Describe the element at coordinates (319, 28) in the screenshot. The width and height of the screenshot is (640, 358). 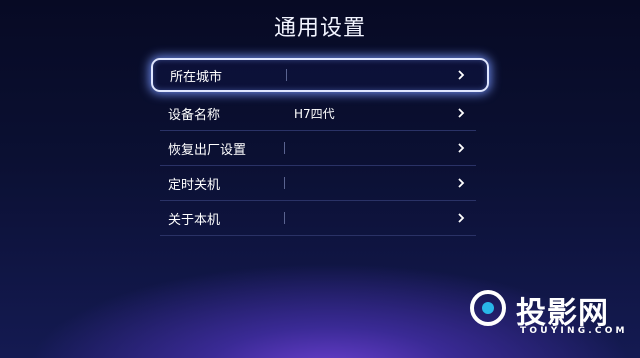
I see `page-title: 通用设置` at that location.